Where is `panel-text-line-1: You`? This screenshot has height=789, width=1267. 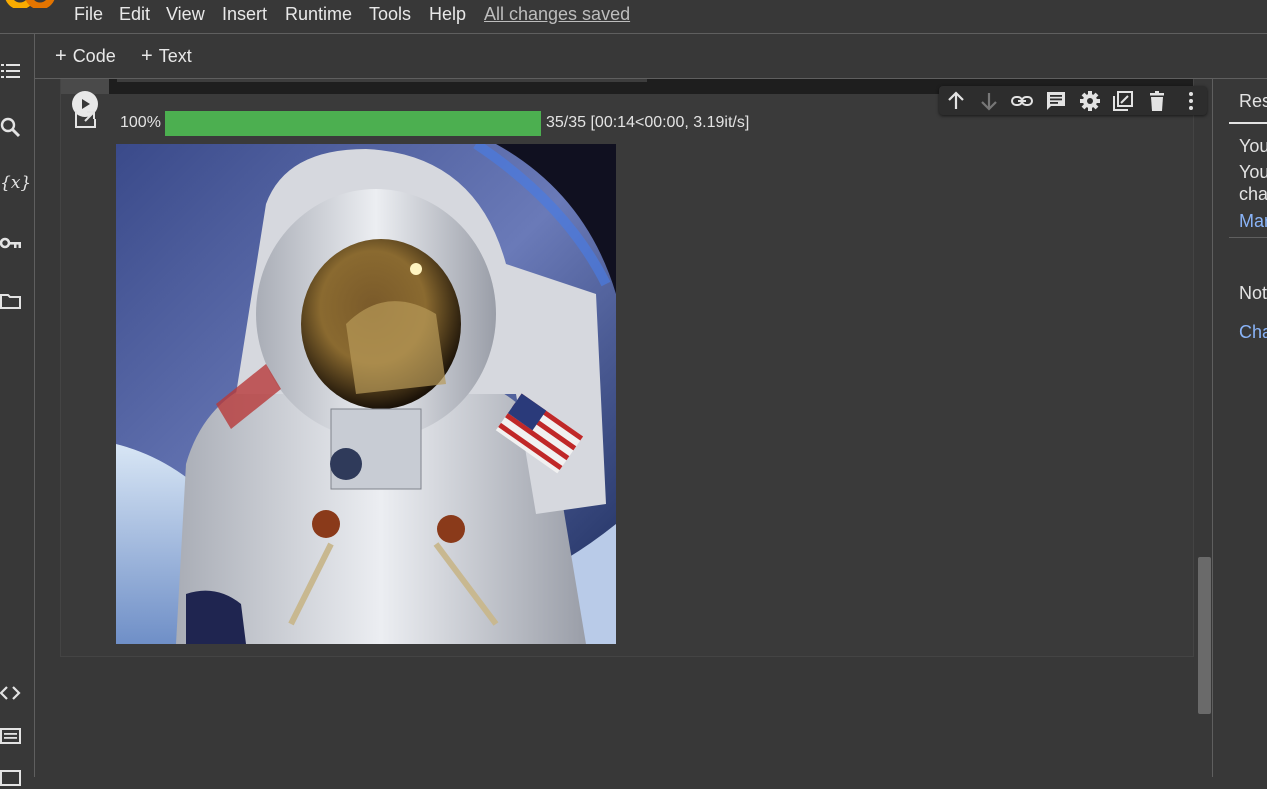 panel-text-line-1: You is located at coordinates (1253, 146).